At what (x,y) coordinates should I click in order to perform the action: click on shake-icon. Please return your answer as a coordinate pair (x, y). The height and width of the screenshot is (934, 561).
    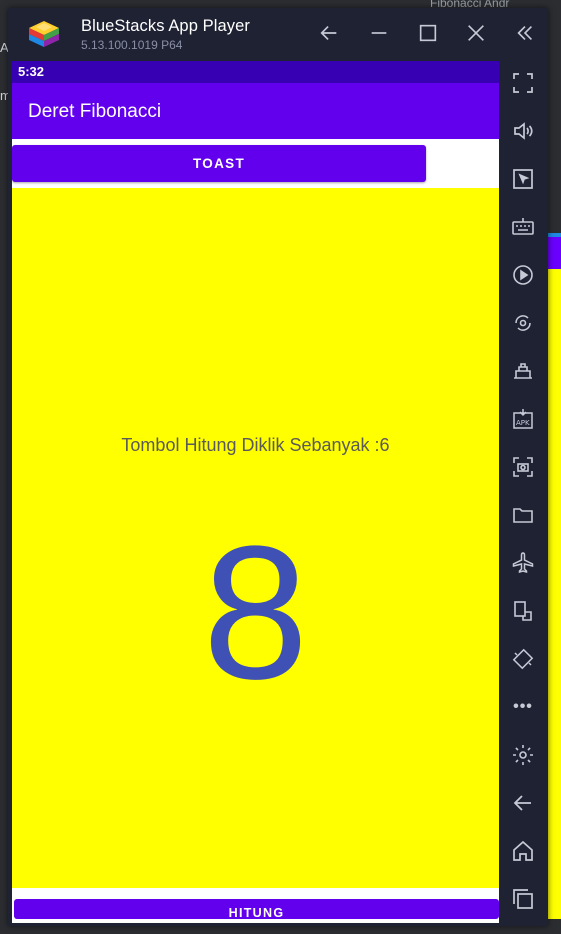
    Looking at the image, I should click on (523, 611).